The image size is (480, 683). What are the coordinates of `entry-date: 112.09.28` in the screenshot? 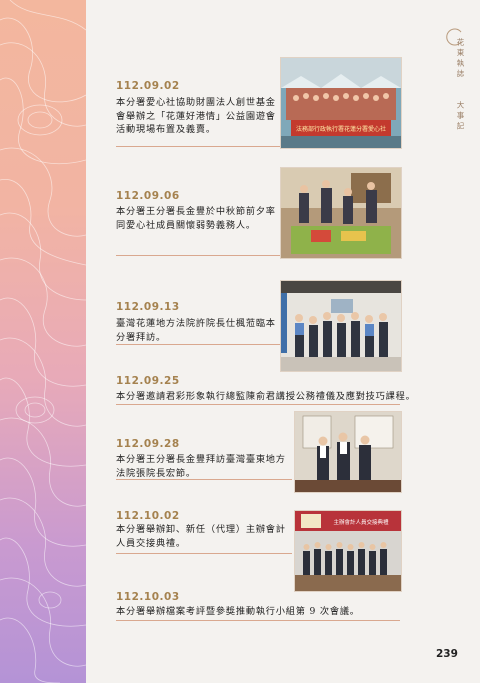 It's located at (148, 444).